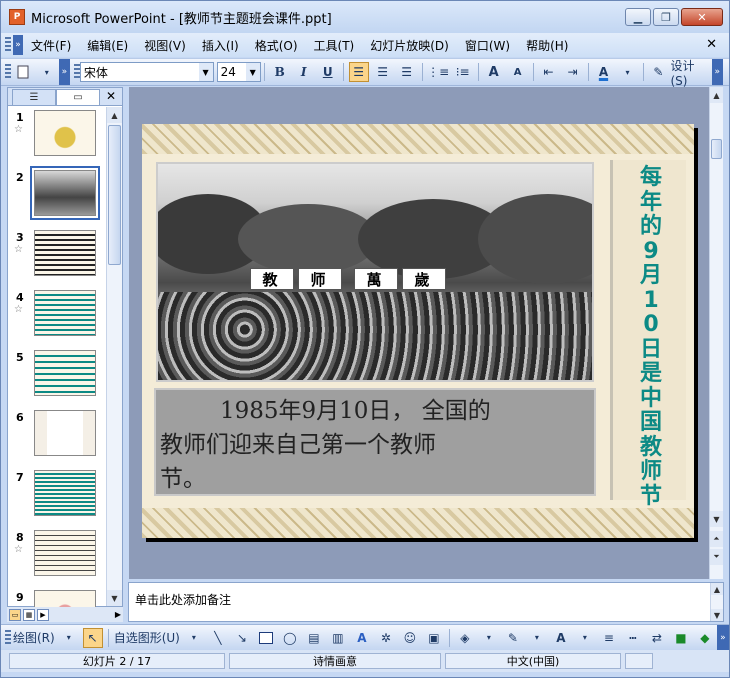 The width and height of the screenshot is (730, 678). I want to click on menu-insert: 插入(I), so click(220, 45).